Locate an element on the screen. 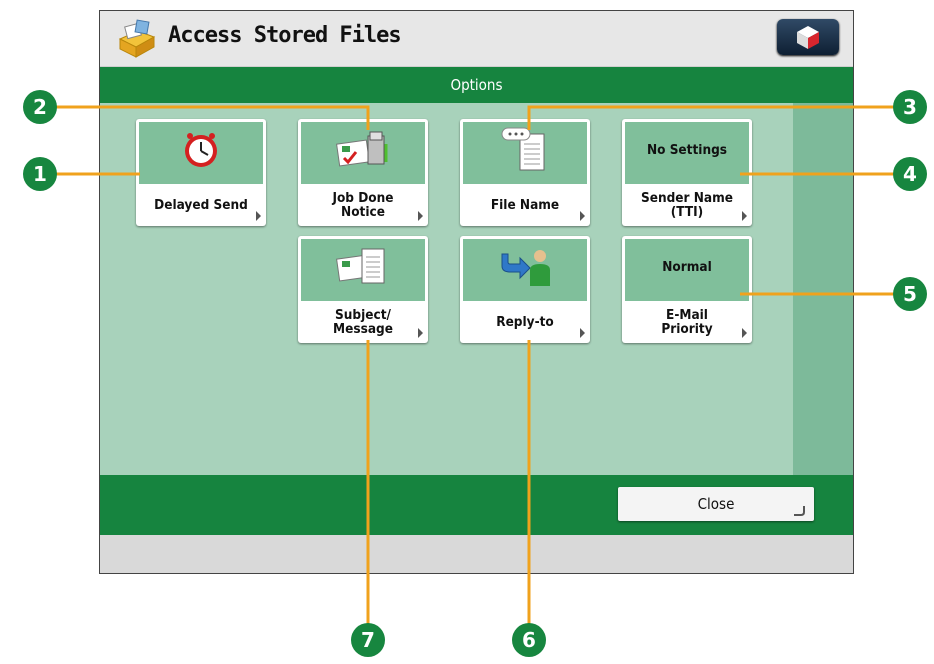 The width and height of the screenshot is (934, 664). enter-corner-icon is located at coordinates (799, 511).